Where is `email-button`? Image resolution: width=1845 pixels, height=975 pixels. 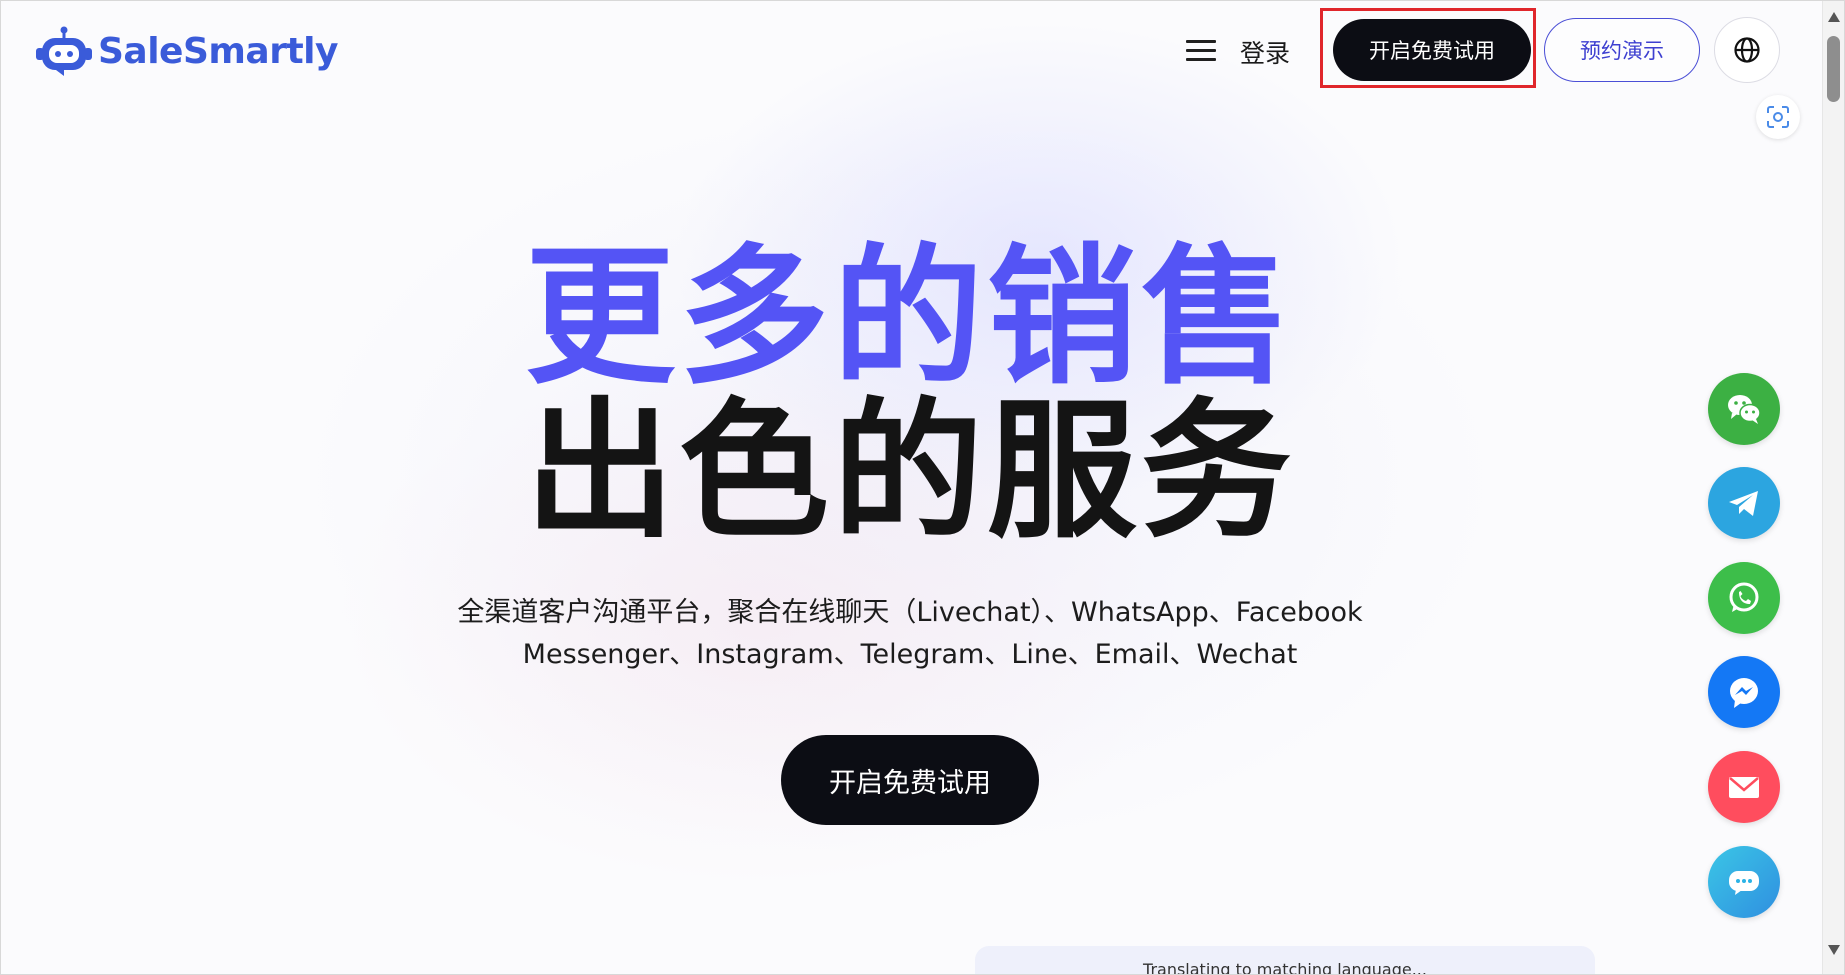 email-button is located at coordinates (1744, 787).